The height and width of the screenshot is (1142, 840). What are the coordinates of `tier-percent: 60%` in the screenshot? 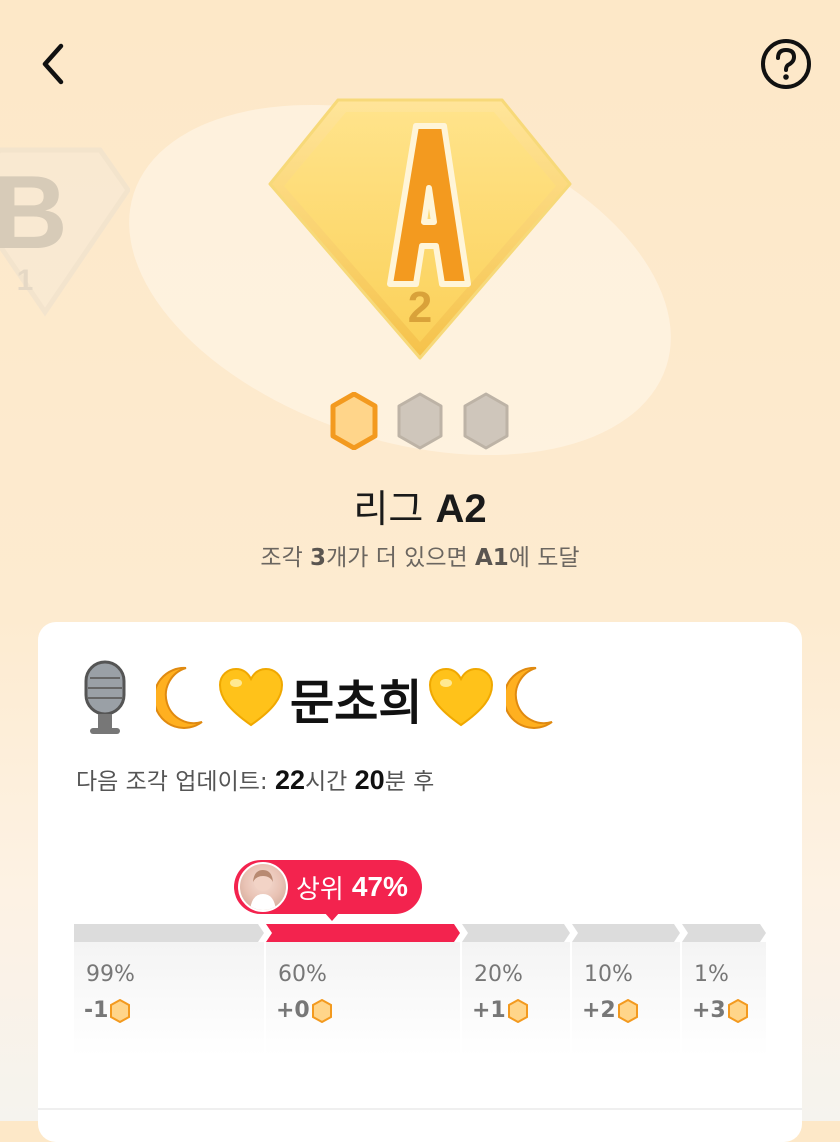 It's located at (302, 974).